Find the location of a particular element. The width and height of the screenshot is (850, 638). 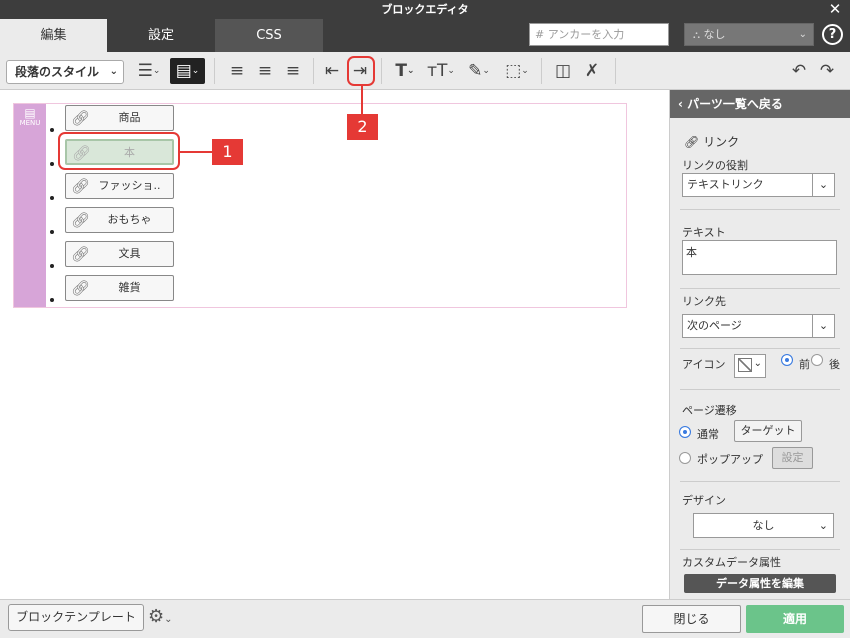

list-style-icon: ☰ ⌄ is located at coordinates (149, 71).